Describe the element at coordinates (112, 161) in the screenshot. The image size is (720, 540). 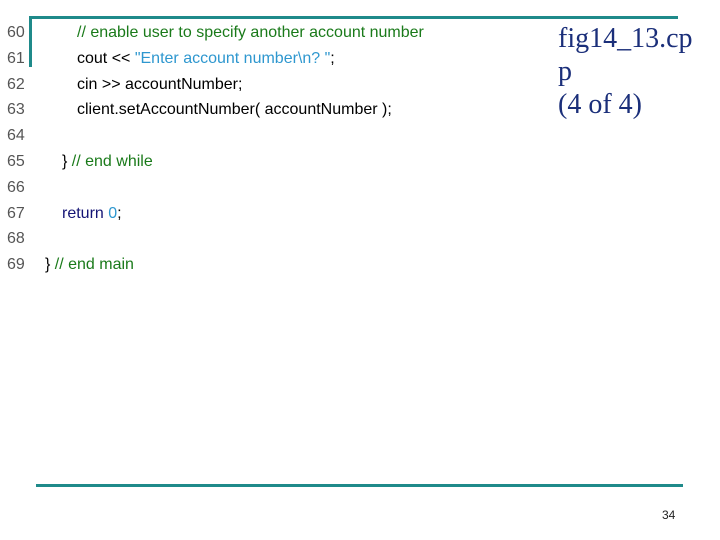
I see `code-token-comment: // end while` at that location.